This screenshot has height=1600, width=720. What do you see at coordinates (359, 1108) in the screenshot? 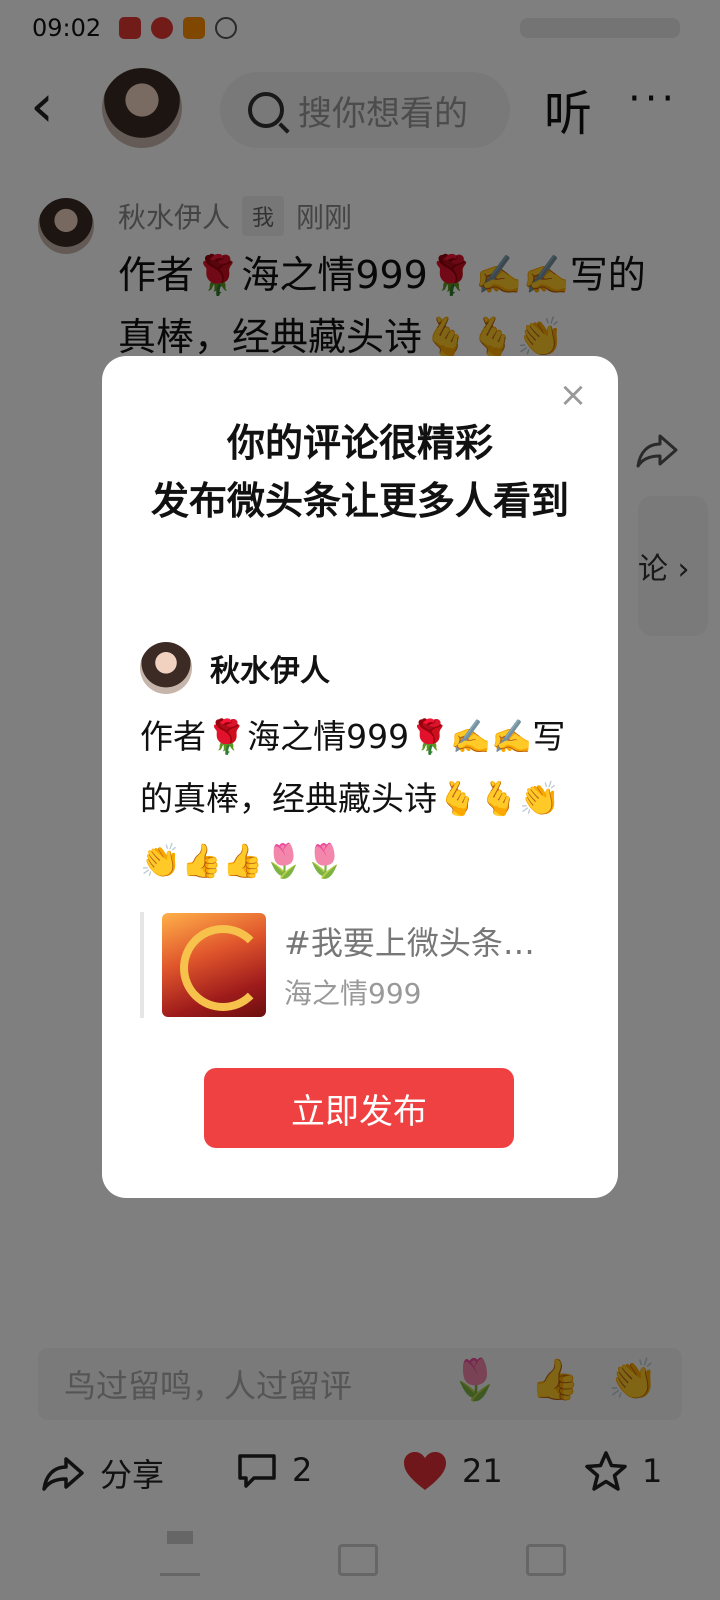
I see `publish-button: 立即发布` at bounding box center [359, 1108].